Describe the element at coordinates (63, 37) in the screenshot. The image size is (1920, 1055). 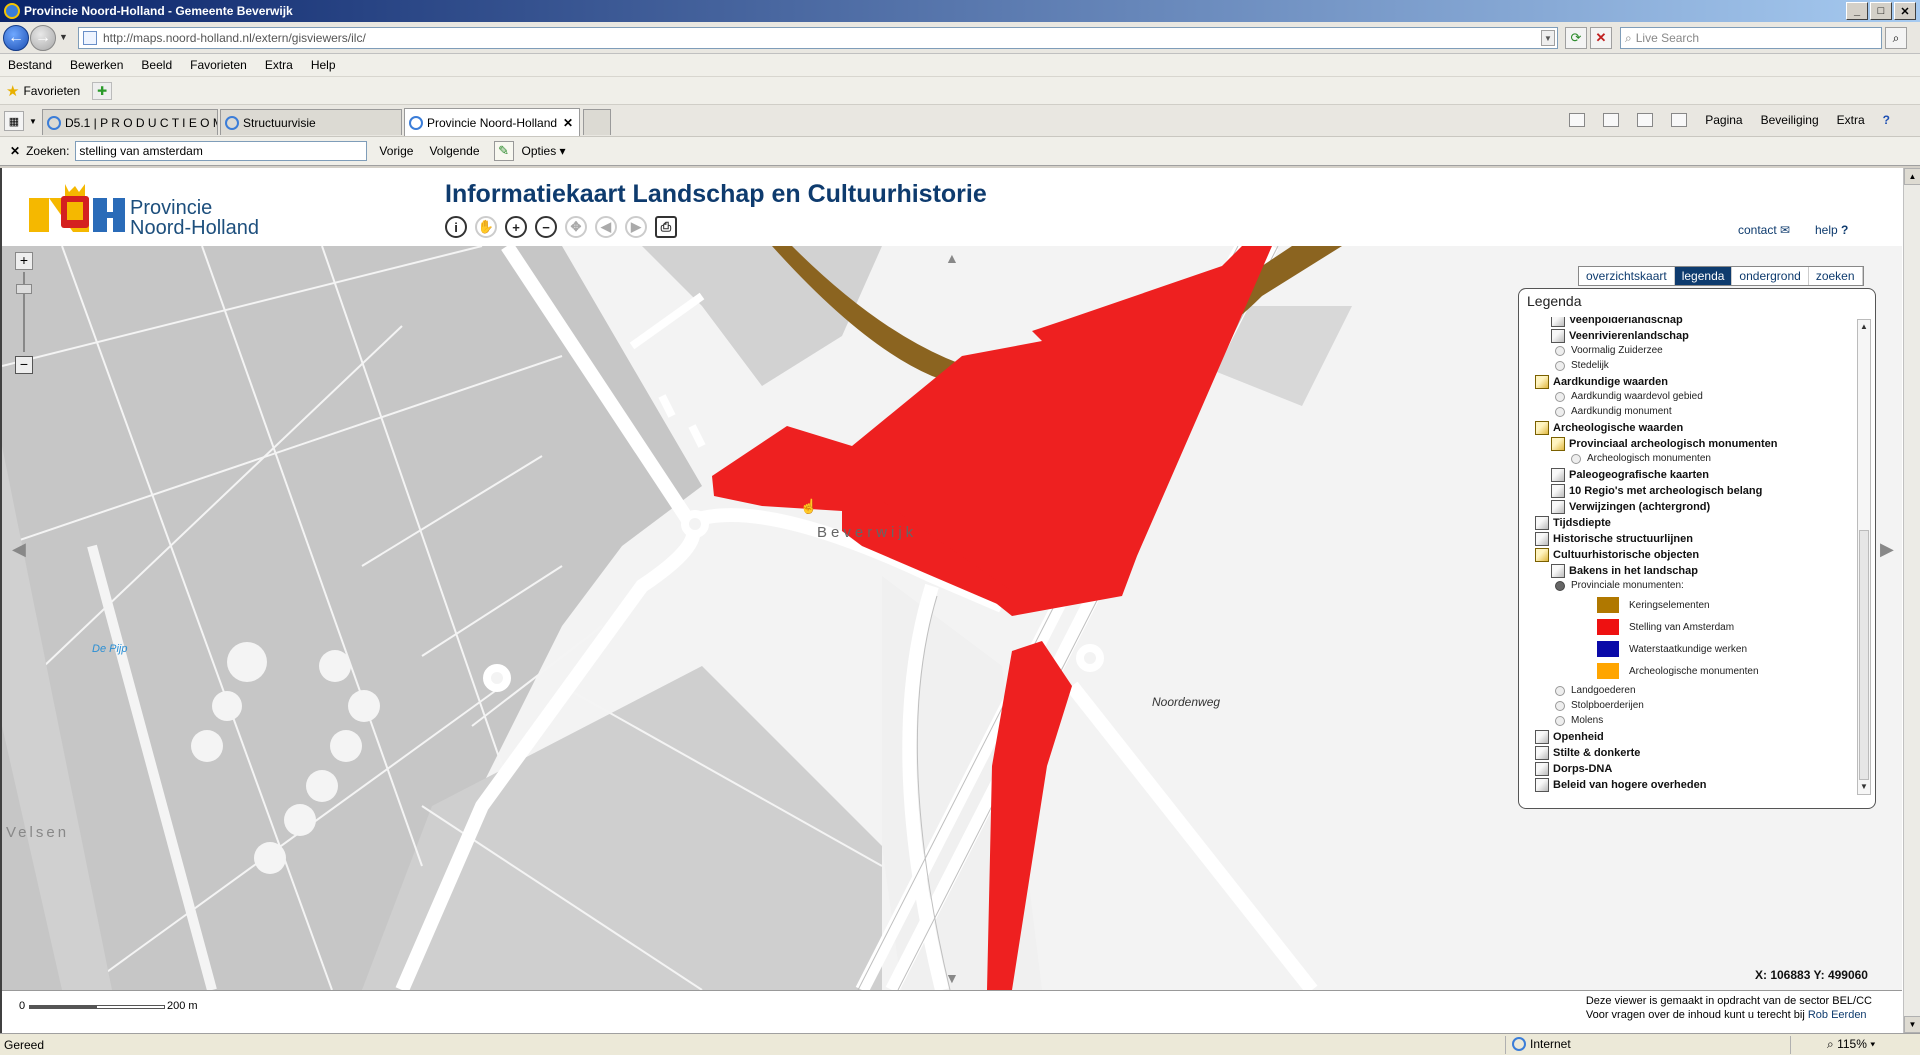
I see `history-dropdown-icon: ▼` at that location.